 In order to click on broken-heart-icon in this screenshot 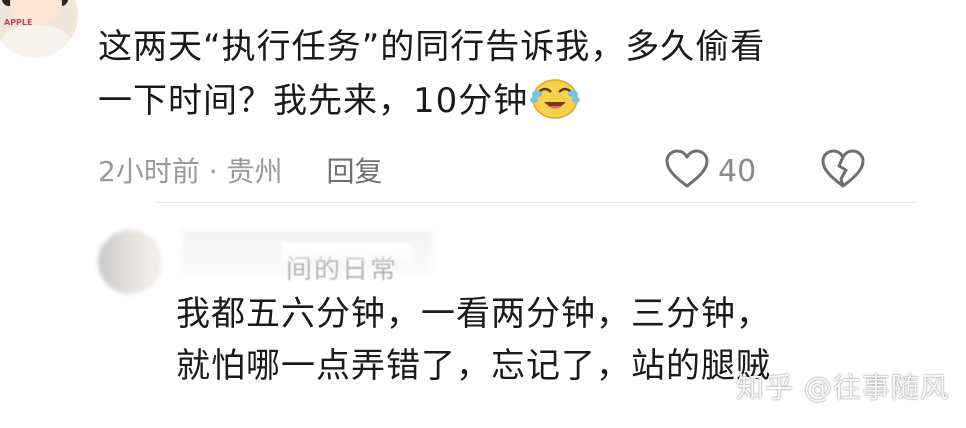, I will do `click(843, 171)`.